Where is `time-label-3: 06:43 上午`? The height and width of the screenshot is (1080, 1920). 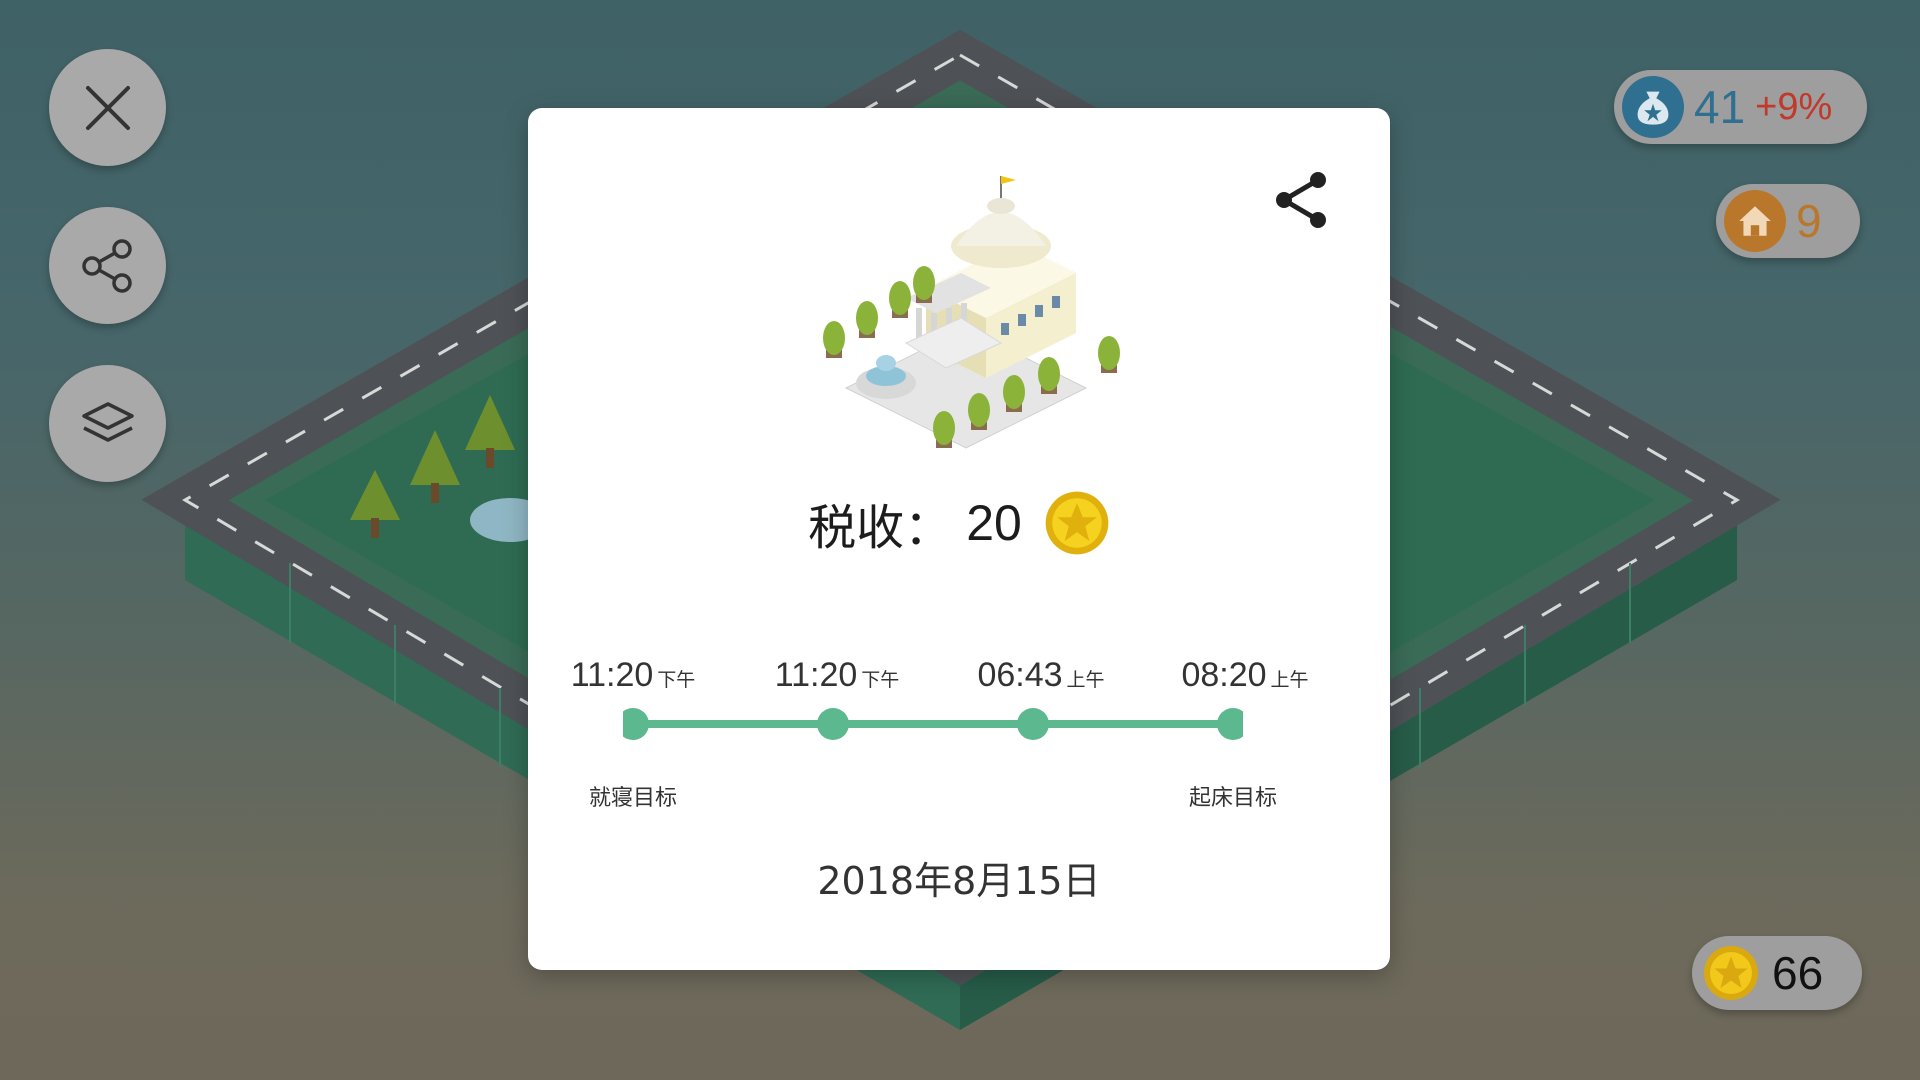 time-label-3: 06:43 上午 is located at coordinates (1041, 675).